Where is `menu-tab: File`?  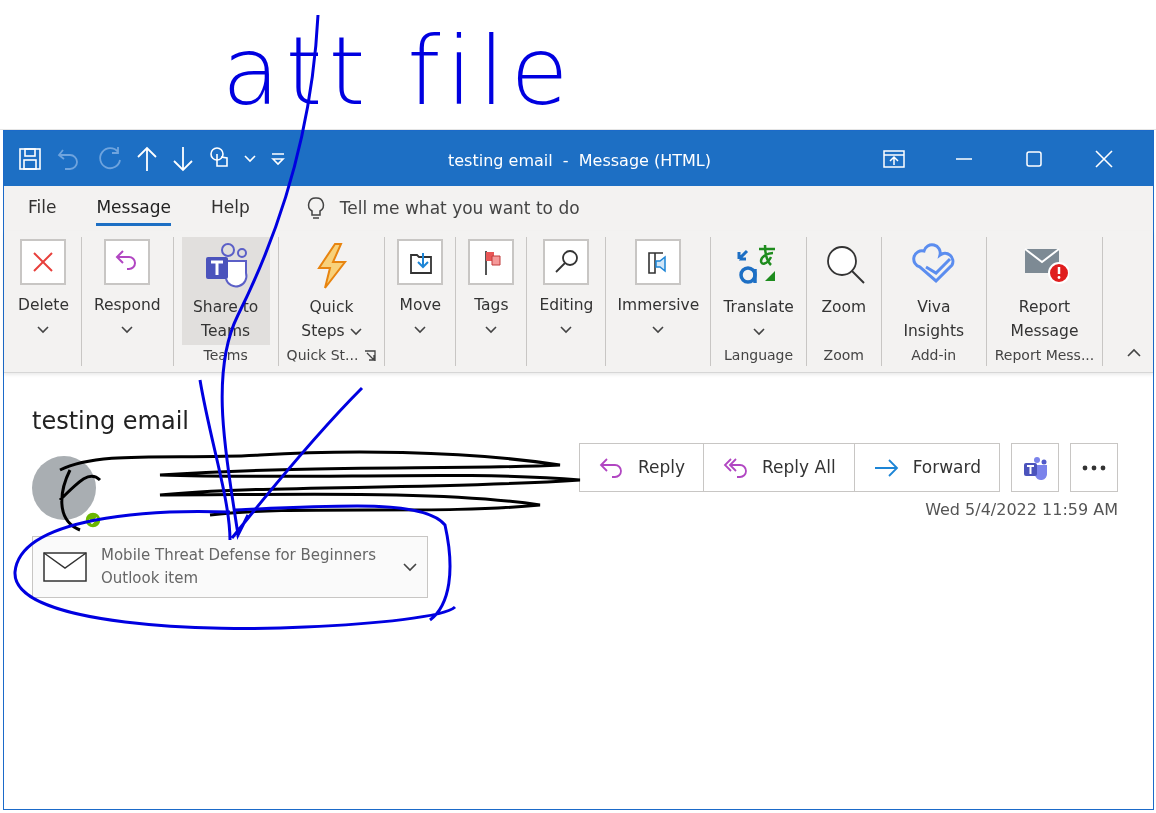 menu-tab: File is located at coordinates (42, 208).